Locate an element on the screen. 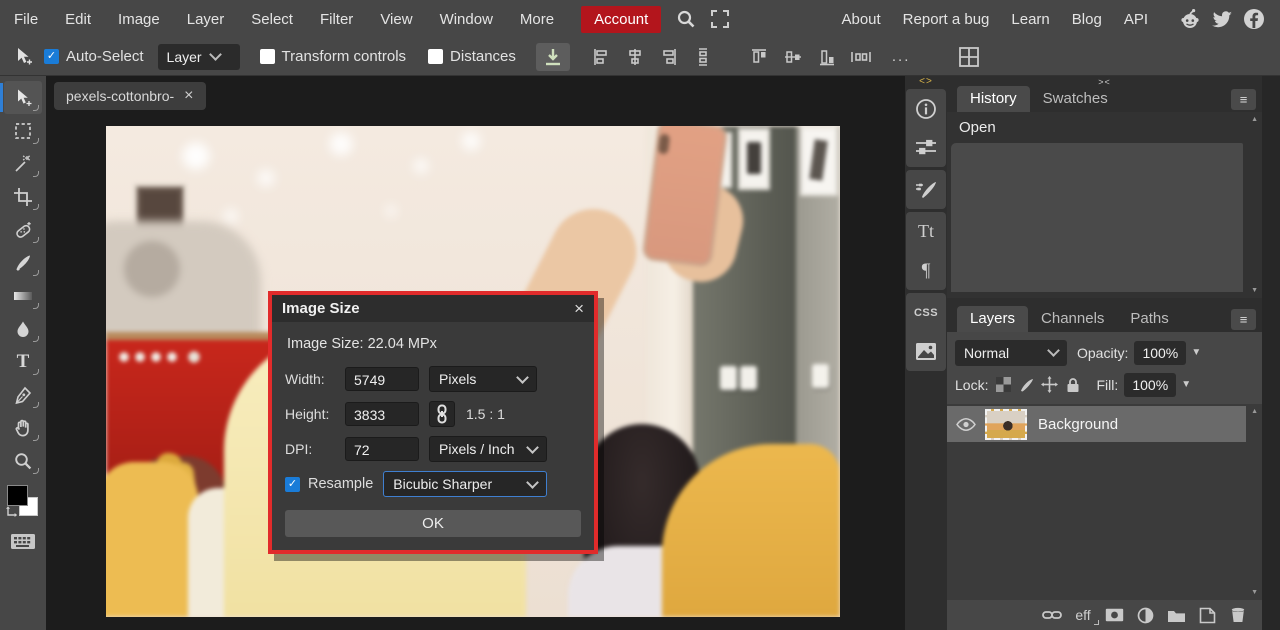 This screenshot has width=1280, height=630. layer-visibility-eye-icon is located at coordinates (966, 424).